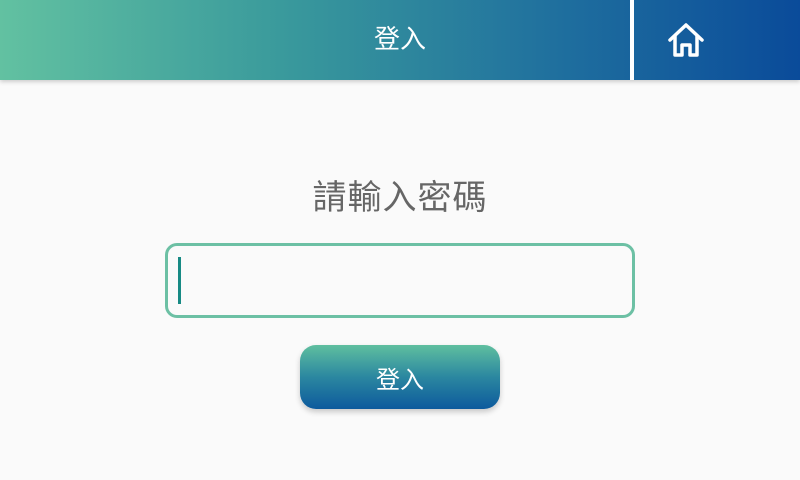 This screenshot has width=800, height=480. Describe the element at coordinates (717, 40) in the screenshot. I see `home-button` at that location.